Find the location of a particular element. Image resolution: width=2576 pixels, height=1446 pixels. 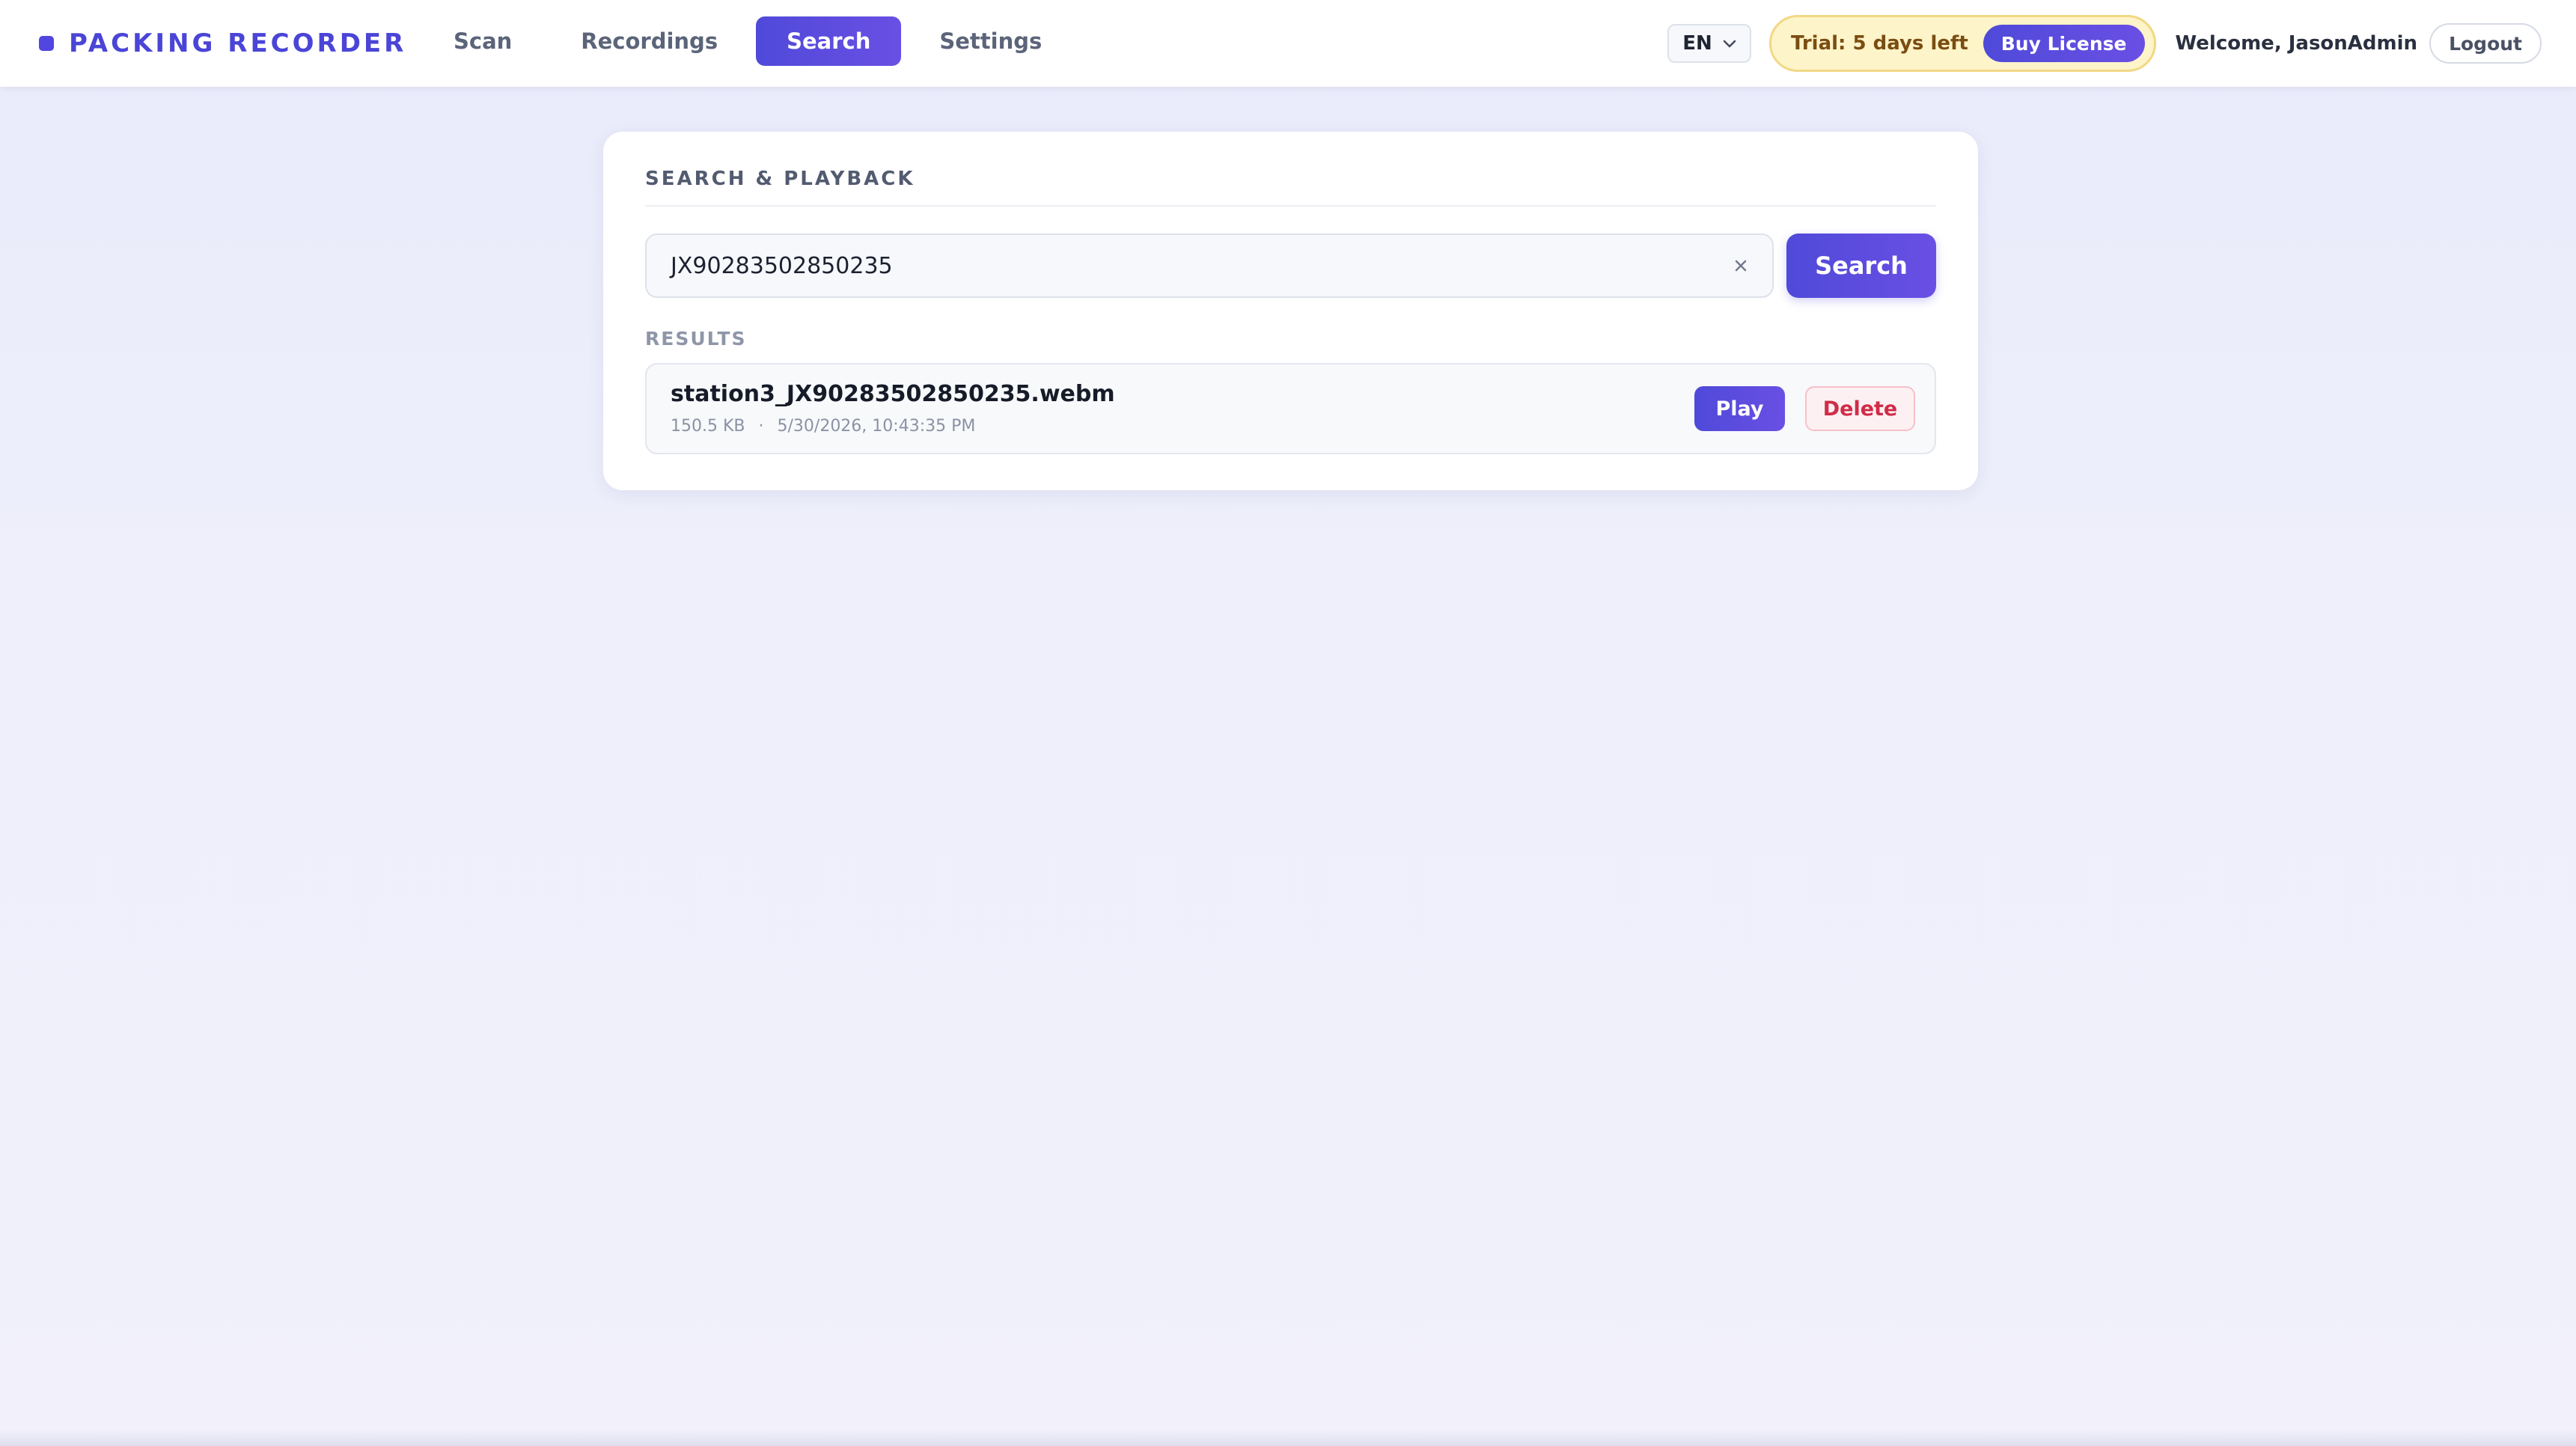

delete-button: Delete is located at coordinates (1860, 408).